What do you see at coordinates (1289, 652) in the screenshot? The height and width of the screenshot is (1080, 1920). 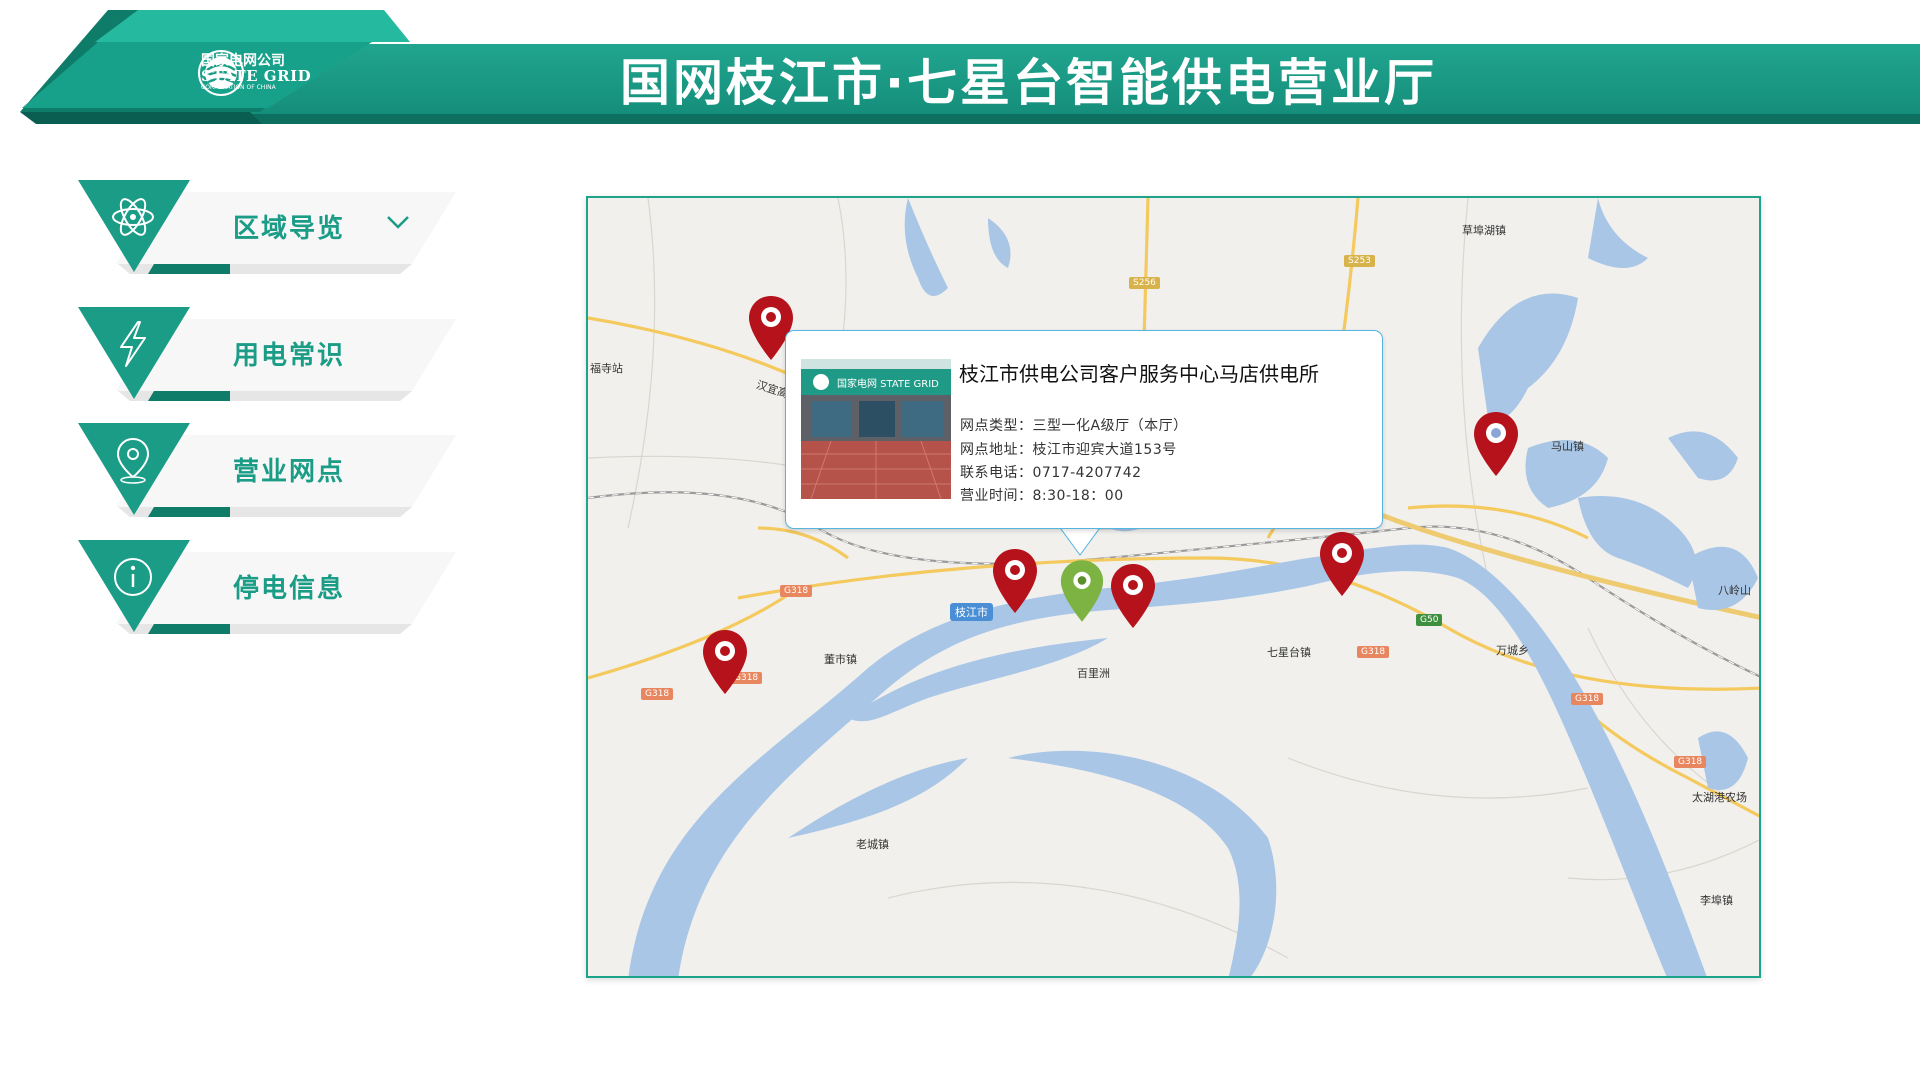 I see `place-label: 七星台镇` at bounding box center [1289, 652].